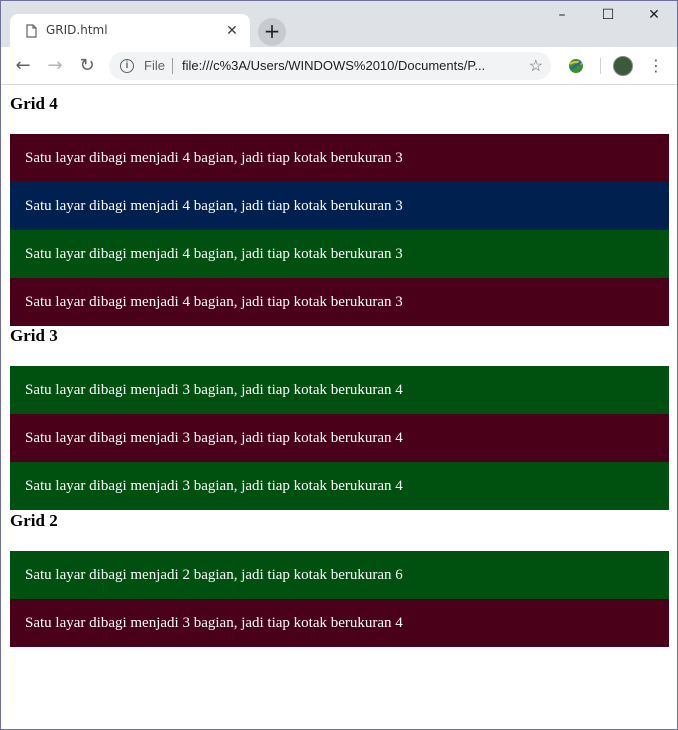  Describe the element at coordinates (623, 66) in the screenshot. I see `profile-avatar` at that location.